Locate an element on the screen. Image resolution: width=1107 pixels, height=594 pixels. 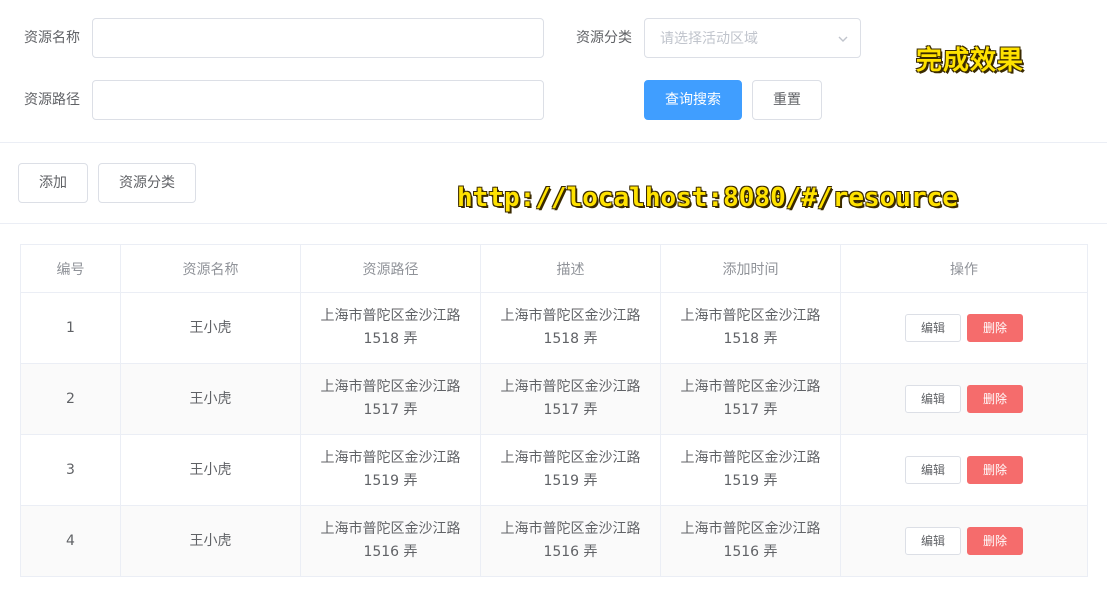
category-select: 请选择活动区域 is located at coordinates (752, 38).